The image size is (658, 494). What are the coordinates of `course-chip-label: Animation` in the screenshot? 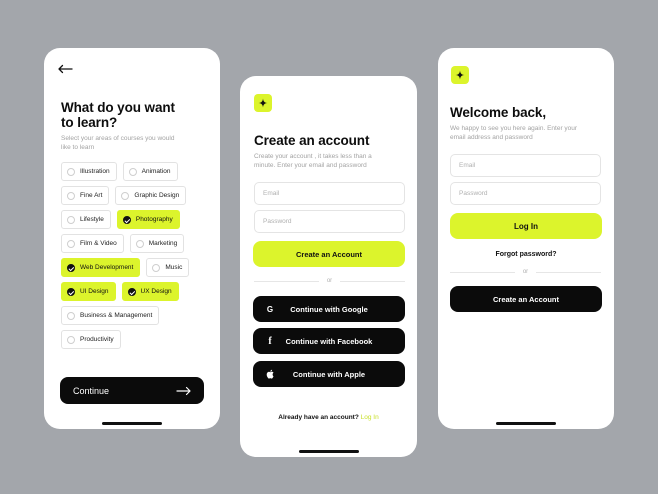 It's located at (156, 171).